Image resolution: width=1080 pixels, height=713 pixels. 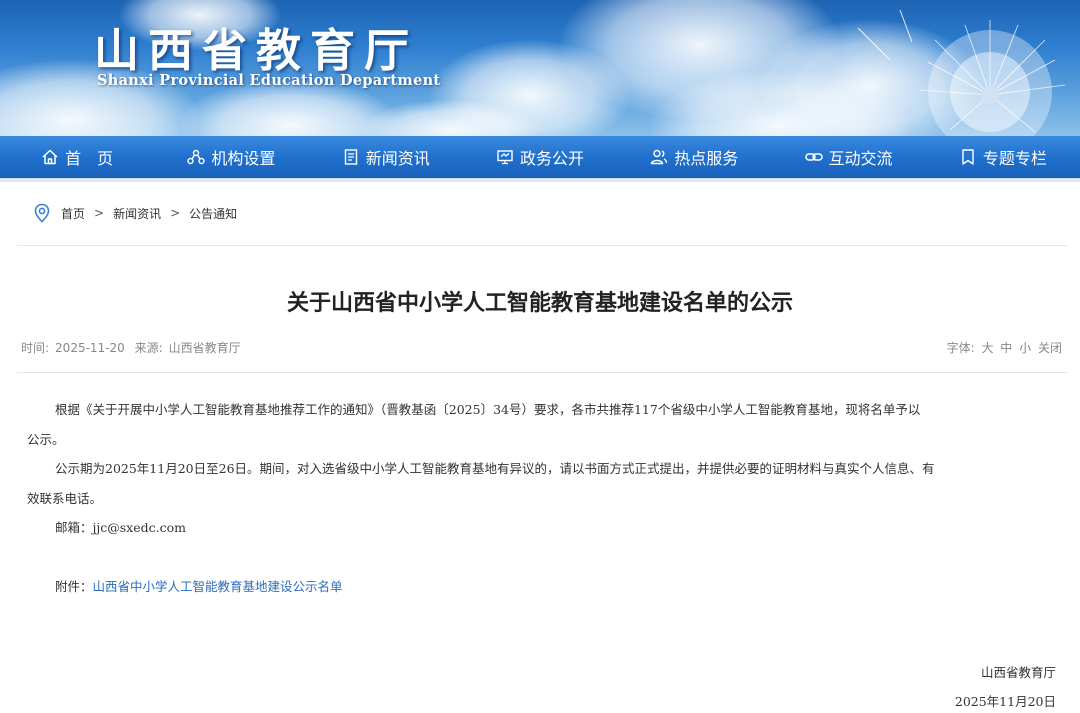 What do you see at coordinates (1014, 158) in the screenshot?
I see `nav-item-label: 专题专栏` at bounding box center [1014, 158].